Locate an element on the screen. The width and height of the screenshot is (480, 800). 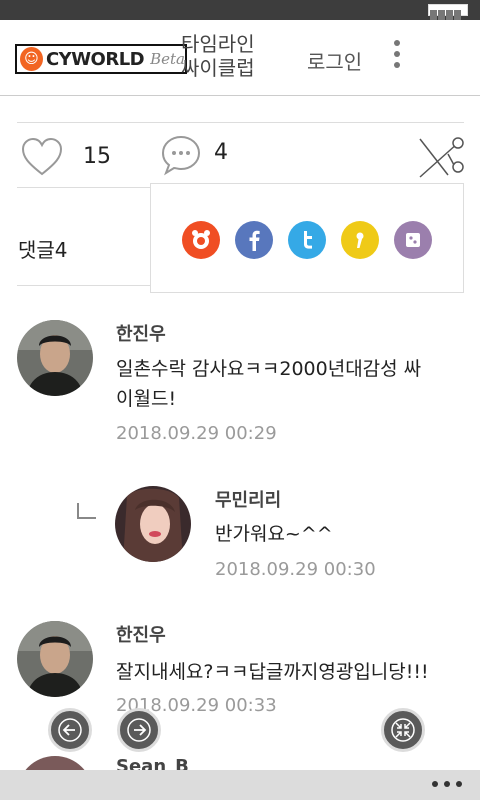
battery-icon is located at coordinates (448, 12).